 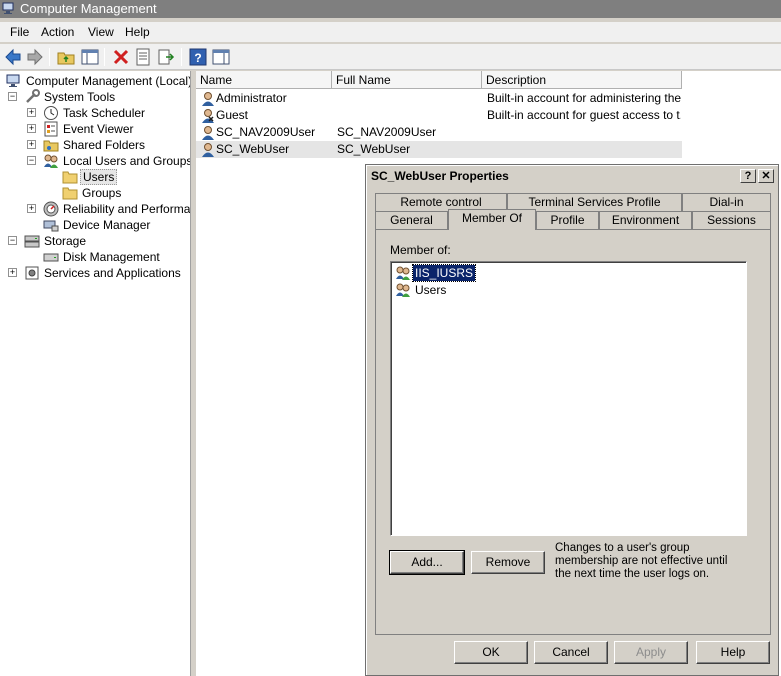 I want to click on help-icon: ?, so click(x=198, y=57).